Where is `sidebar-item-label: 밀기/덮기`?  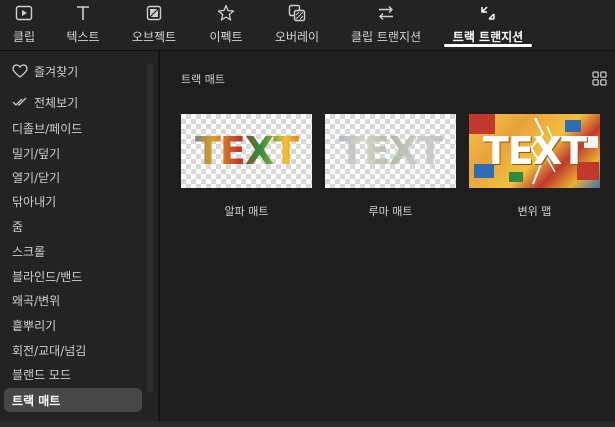
sidebar-item-label: 밀기/덮기 is located at coordinates (36, 153).